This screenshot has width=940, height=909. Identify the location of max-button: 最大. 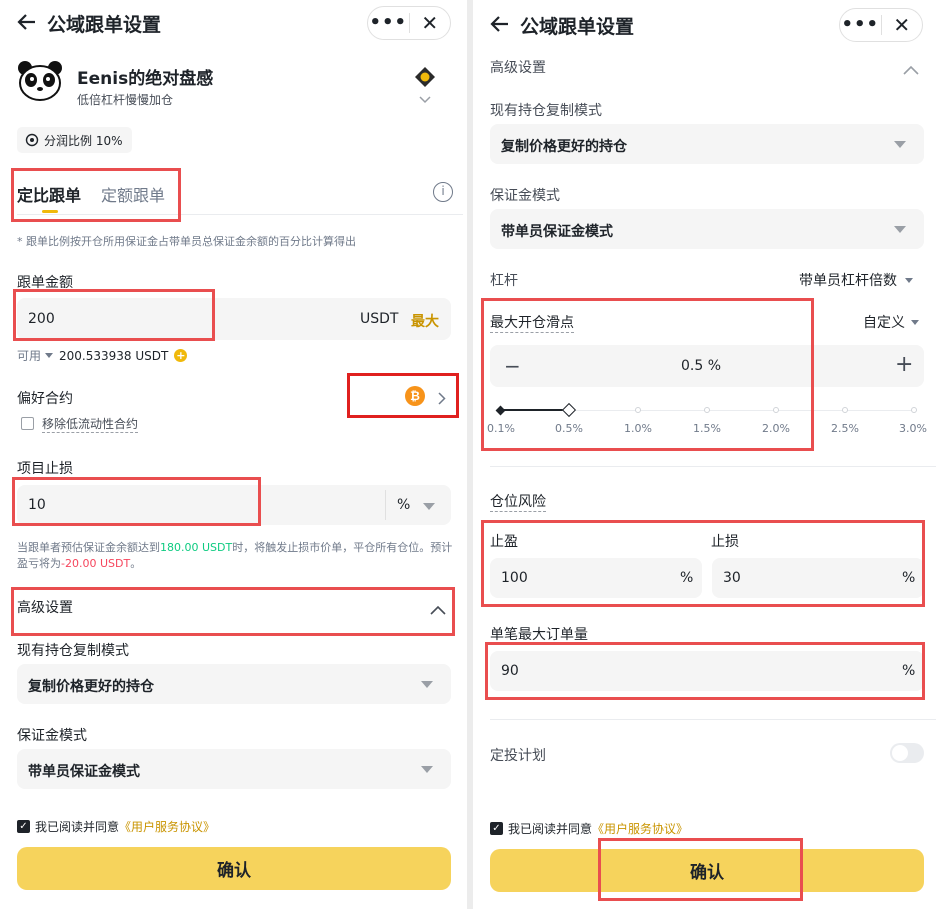
(425, 321).